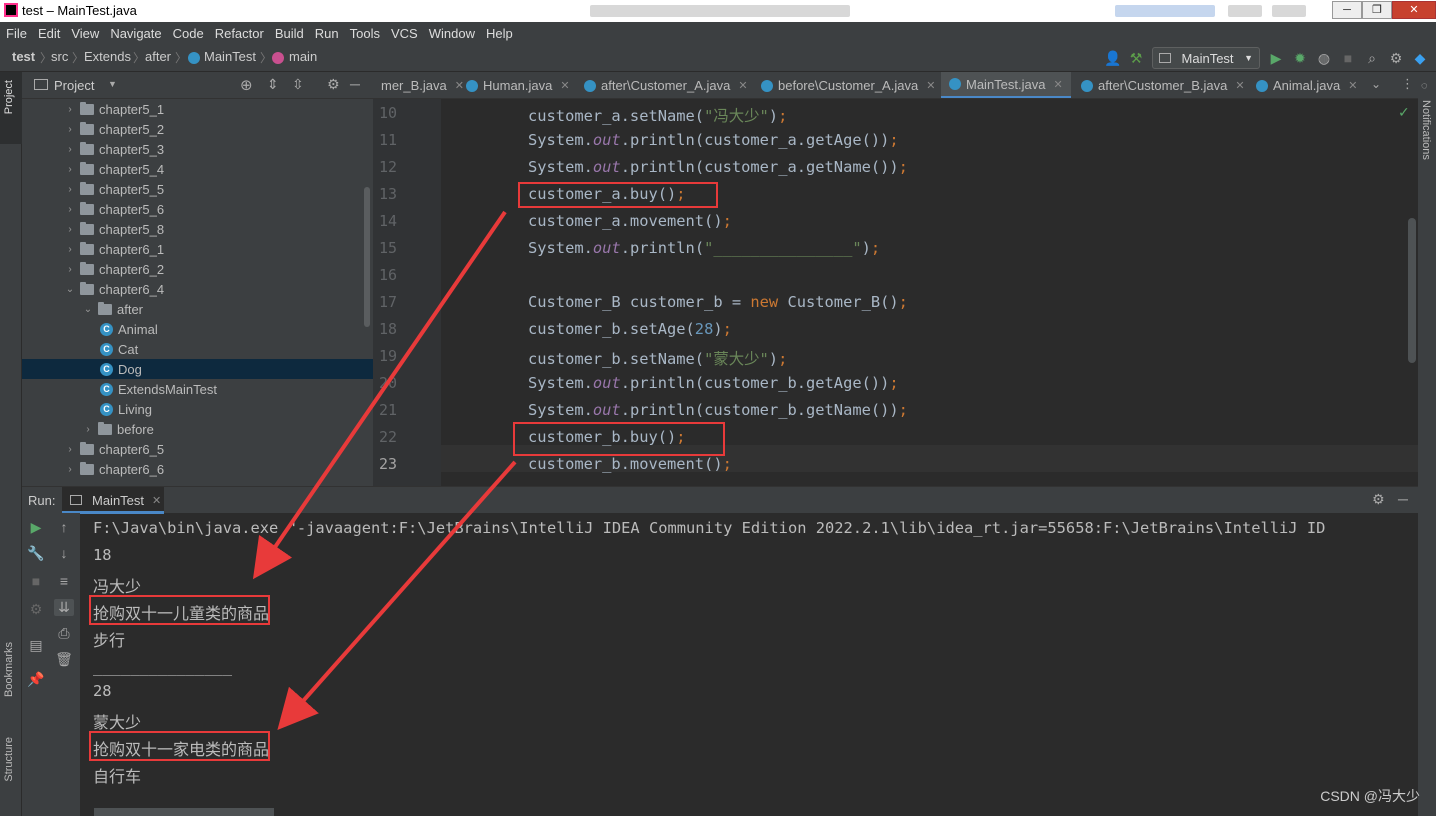  What do you see at coordinates (1372, 58) in the screenshot?
I see `search-icon: ⌕` at bounding box center [1372, 58].